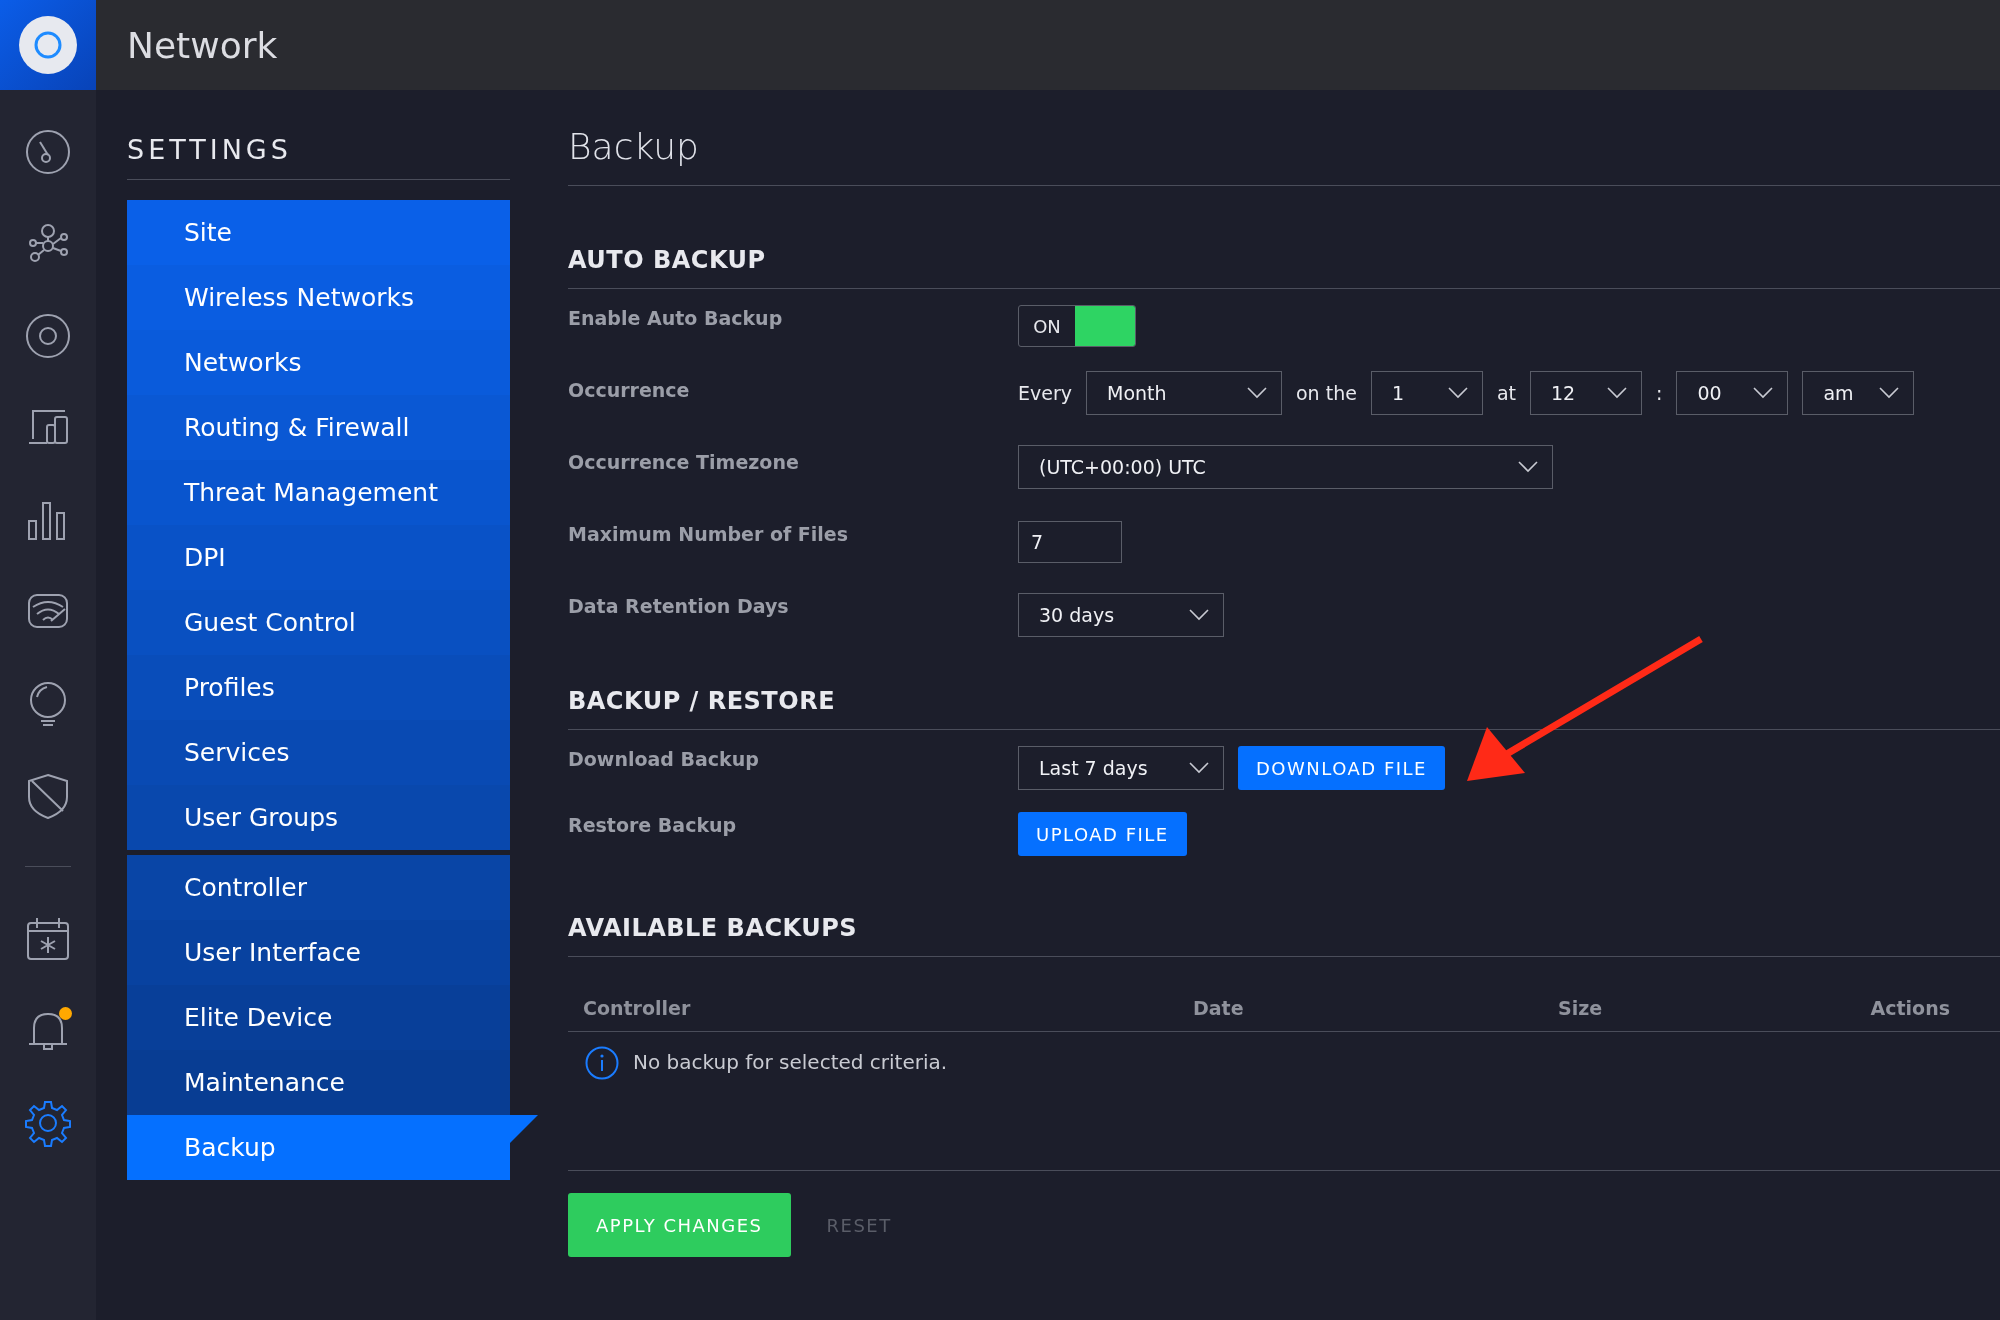  Describe the element at coordinates (318, 622) in the screenshot. I see `settings-menu-item: Guest Control` at that location.